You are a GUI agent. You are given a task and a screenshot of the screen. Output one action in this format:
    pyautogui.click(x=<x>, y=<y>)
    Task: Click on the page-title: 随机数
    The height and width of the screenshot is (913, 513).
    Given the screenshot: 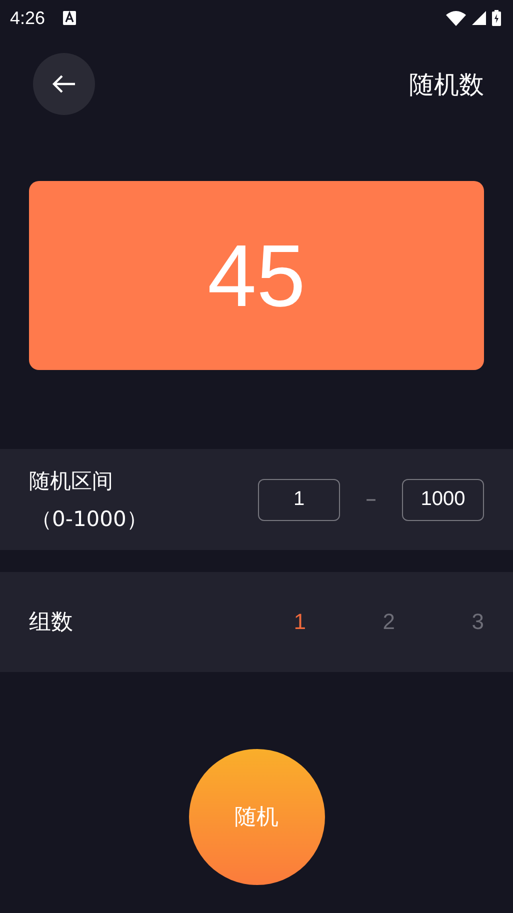 What is the action you would take?
    pyautogui.click(x=446, y=84)
    